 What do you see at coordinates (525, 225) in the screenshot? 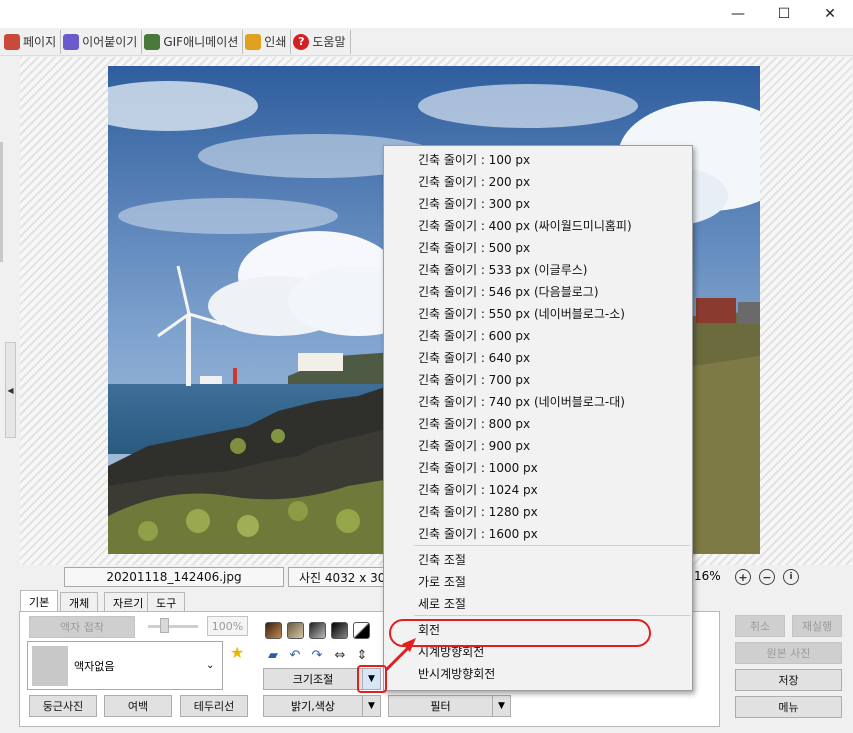
I see `menu-item-shrink: 긴축 줄이기 : 400 px (싸이월드미니홈피)` at bounding box center [525, 225].